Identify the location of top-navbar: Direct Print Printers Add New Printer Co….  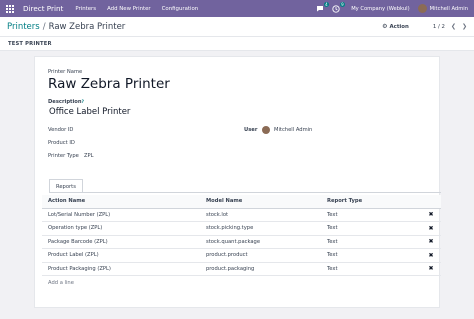
(237, 8).